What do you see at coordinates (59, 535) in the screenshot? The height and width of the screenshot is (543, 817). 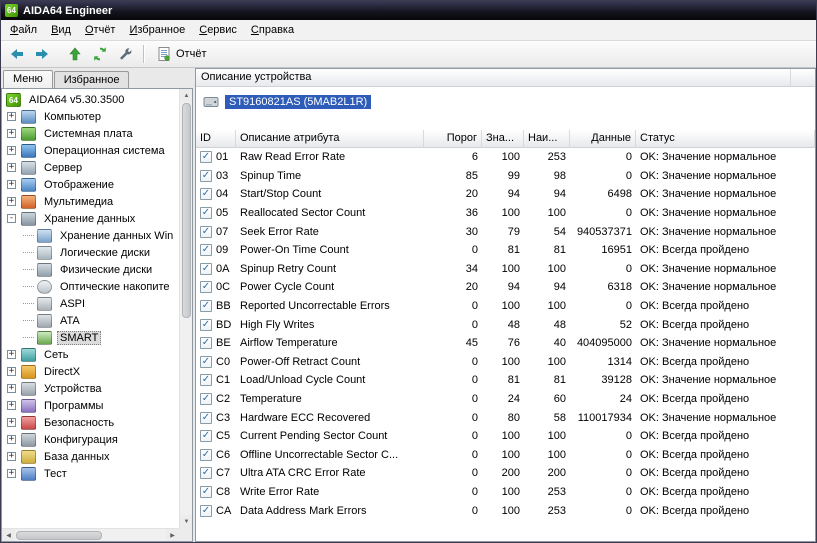 I see `horizontal-scroll-thumb` at bounding box center [59, 535].